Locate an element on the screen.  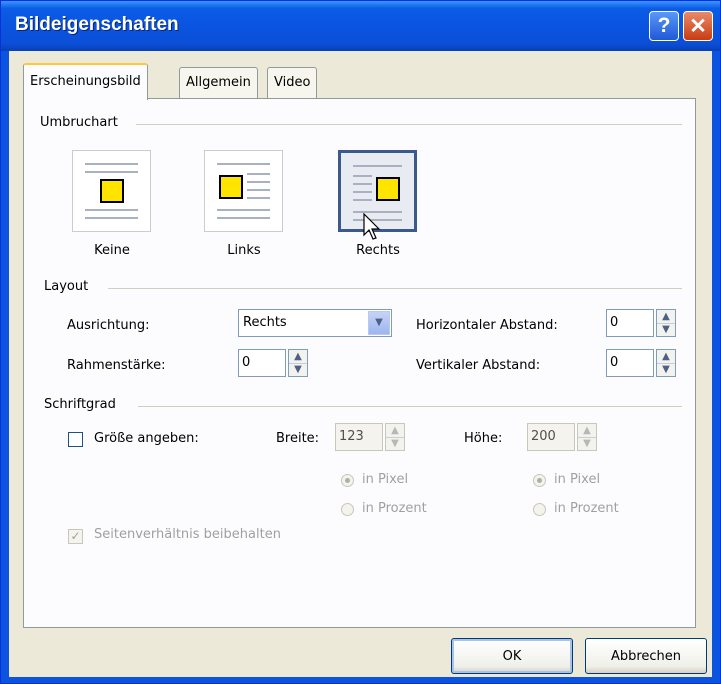
alignment-label: Ausrichtung: is located at coordinates (108, 325).